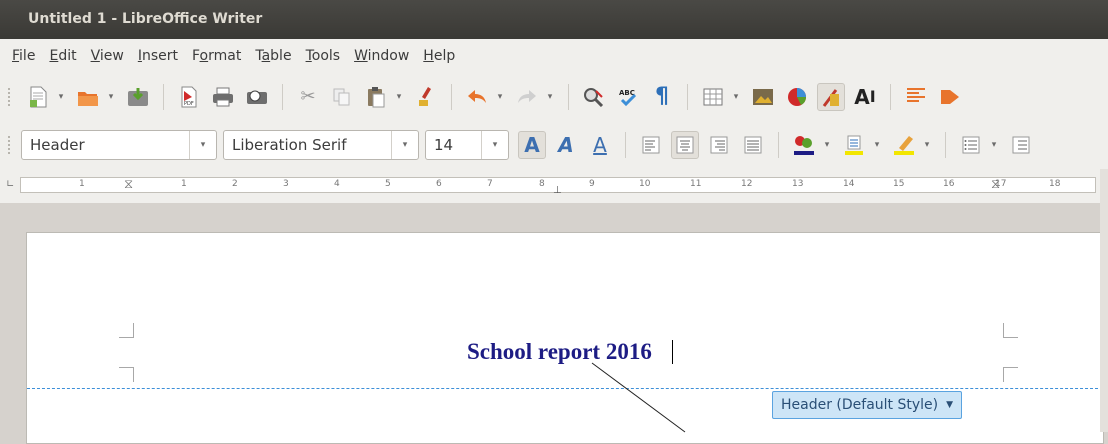  What do you see at coordinates (439, 56) in the screenshot?
I see `menu-help: Help` at bounding box center [439, 56].